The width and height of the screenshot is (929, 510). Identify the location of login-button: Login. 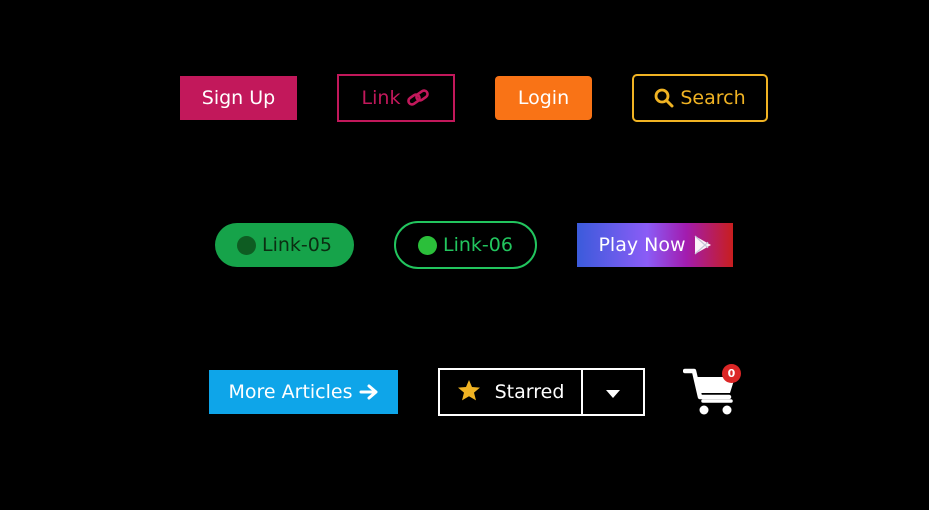
(543, 98).